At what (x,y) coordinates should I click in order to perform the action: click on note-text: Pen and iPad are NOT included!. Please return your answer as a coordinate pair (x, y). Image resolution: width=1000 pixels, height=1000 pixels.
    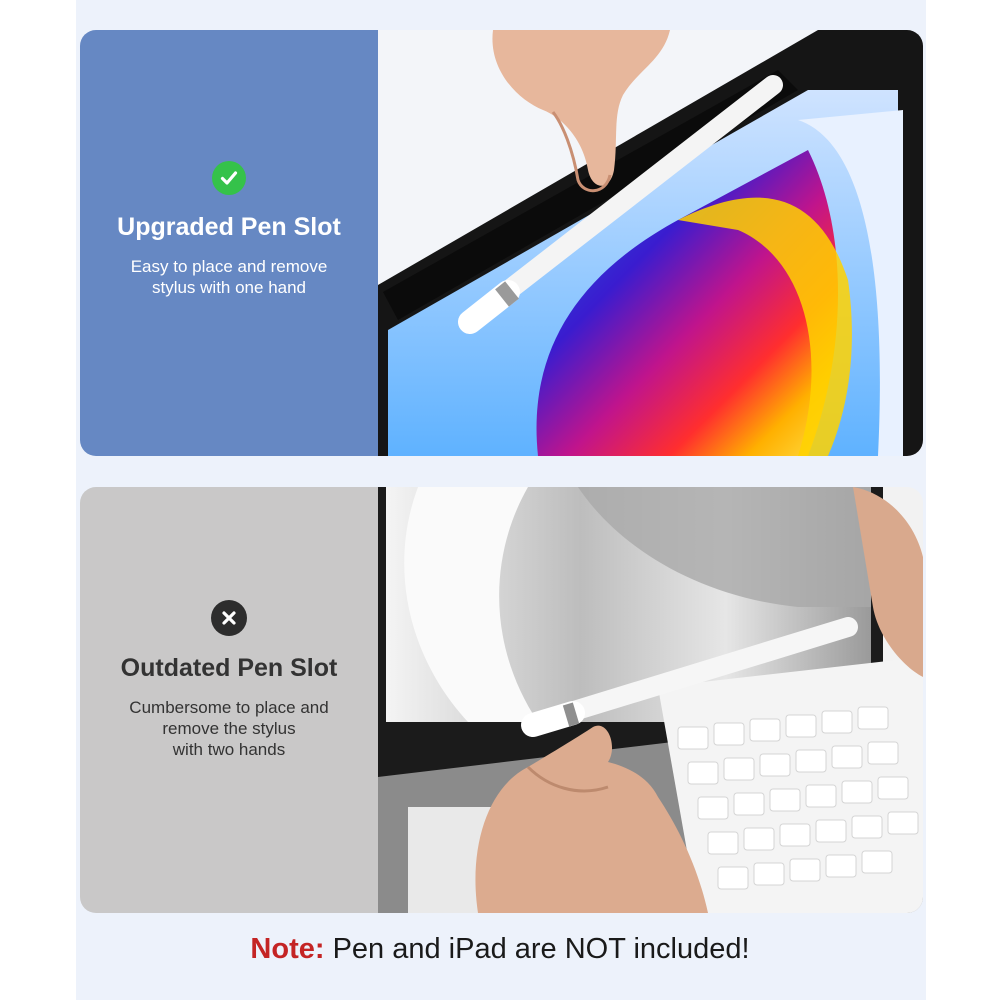
    Looking at the image, I should click on (537, 949).